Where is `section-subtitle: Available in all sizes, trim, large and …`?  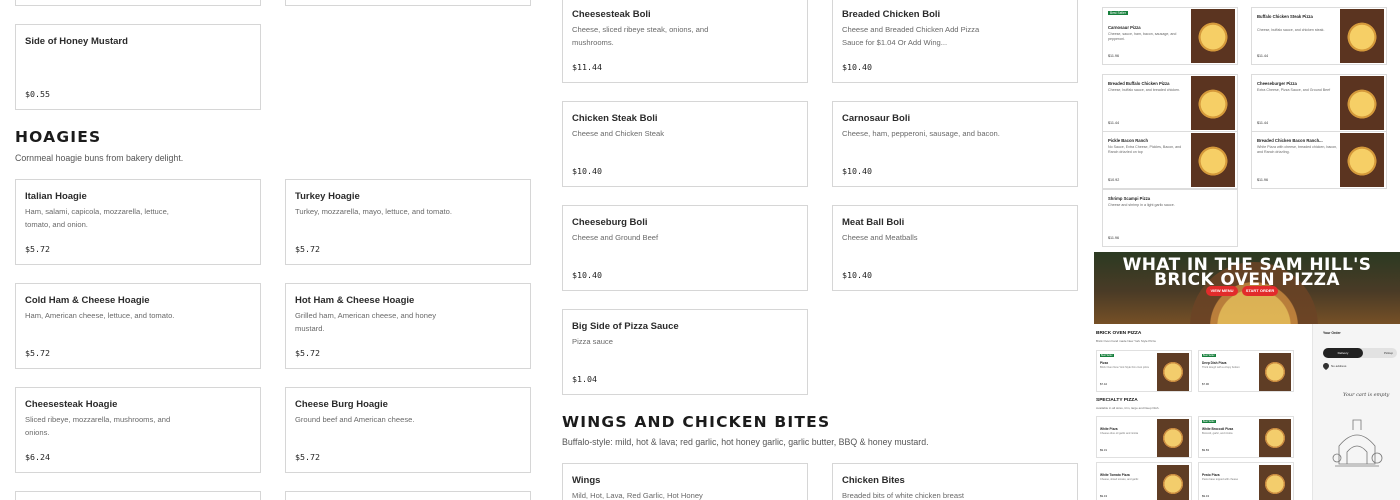 section-subtitle: Available in all sizes, trim, large and … is located at coordinates (1128, 408).